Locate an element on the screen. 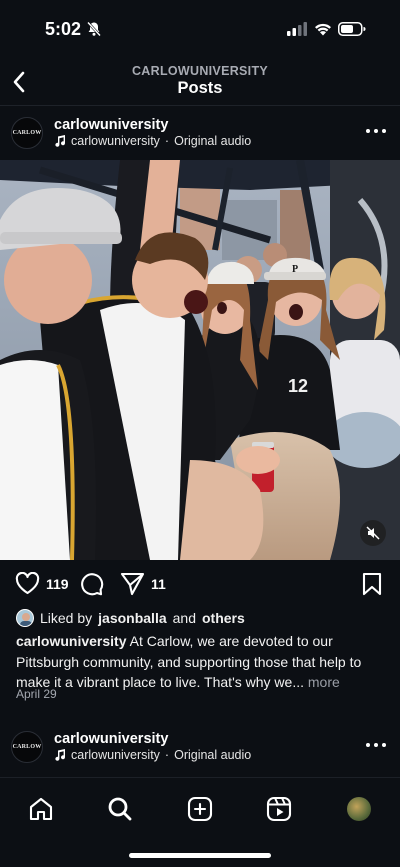 The width and height of the screenshot is (400, 867). nav-reels is located at coordinates (279, 809).